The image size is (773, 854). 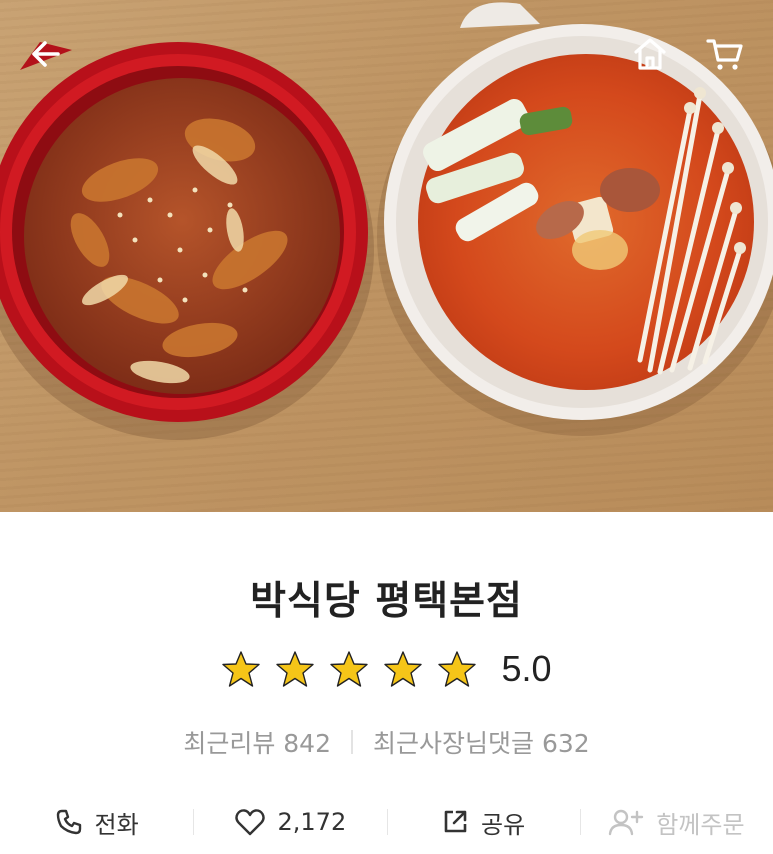 I want to click on owner-reply-label: 최근사장님댓글, so click(x=454, y=743).